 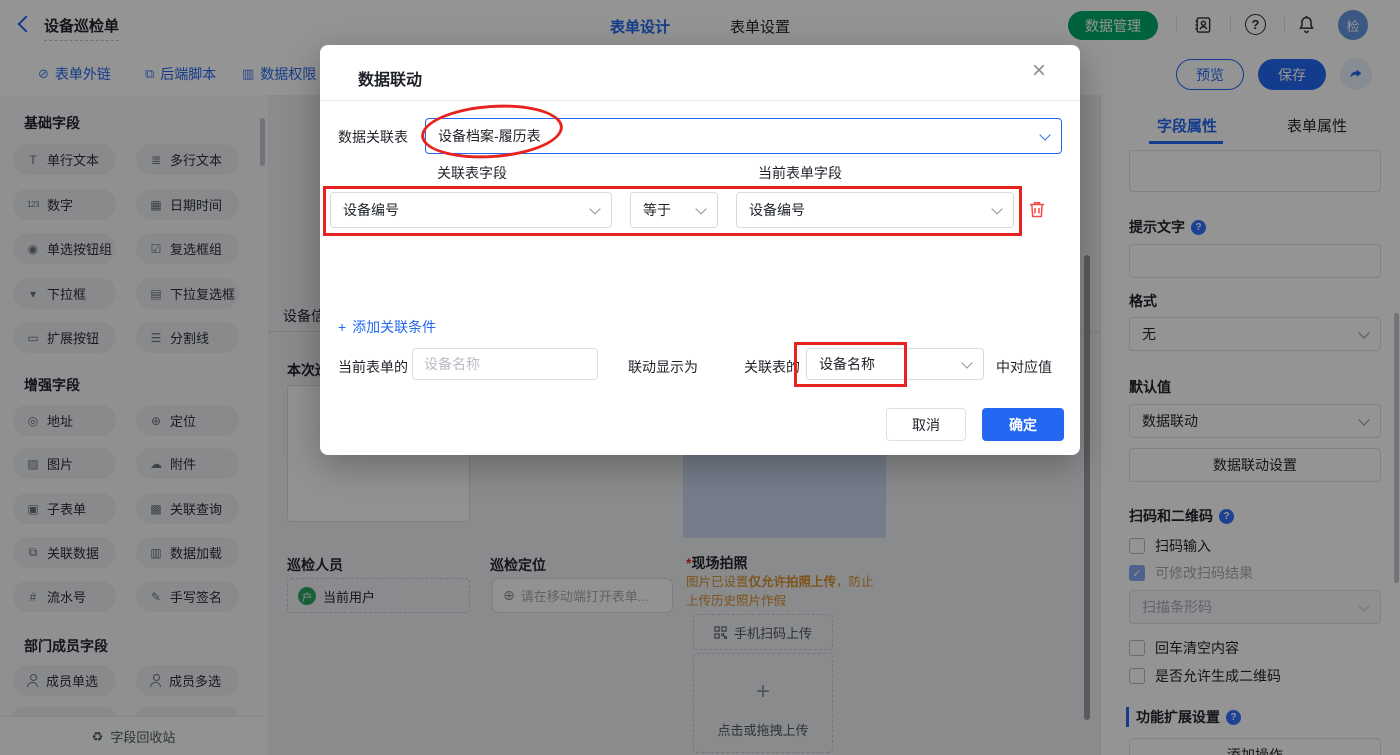 I want to click on modal-header-divider, so click(x=700, y=100).